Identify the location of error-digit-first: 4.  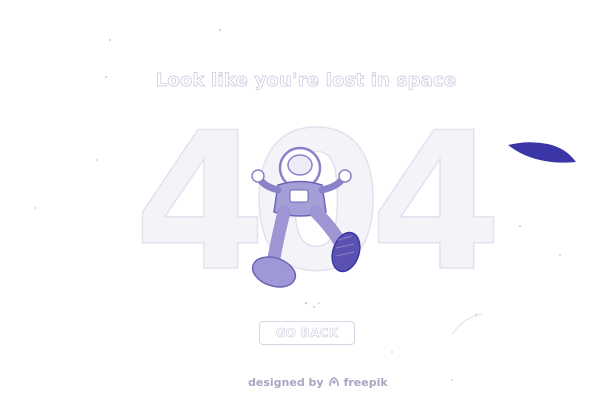
(200, 202).